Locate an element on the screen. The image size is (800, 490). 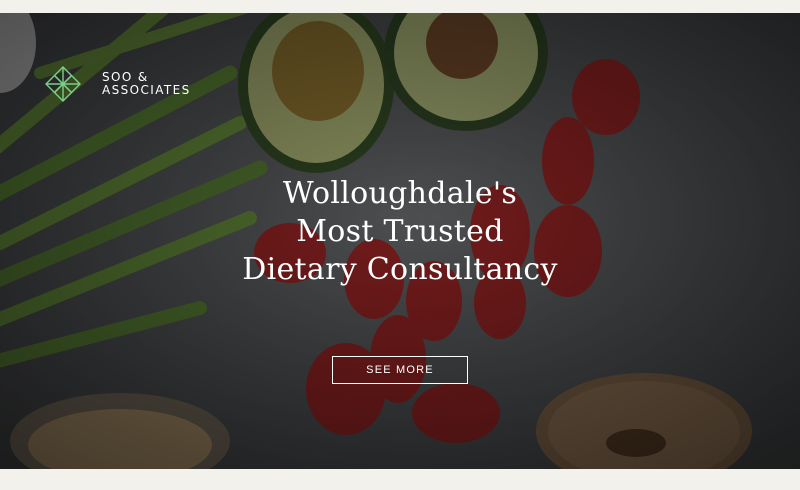
see-more-button: SEE MORE is located at coordinates (400, 370).